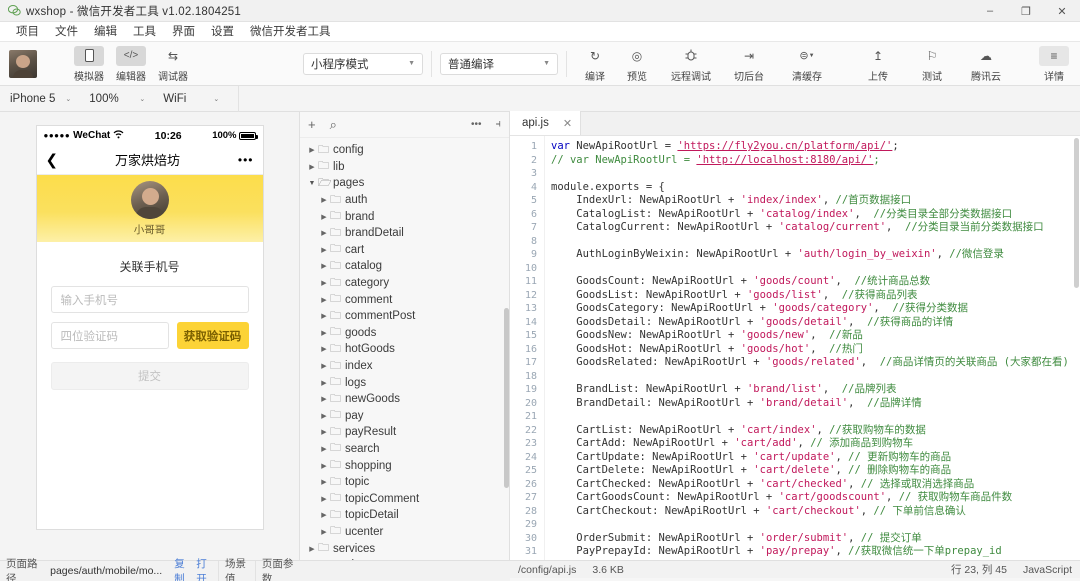 The width and height of the screenshot is (1080, 581). Describe the element at coordinates (404, 250) in the screenshot. I see `tree-folder-cart: ▶ 🗀 cart` at that location.